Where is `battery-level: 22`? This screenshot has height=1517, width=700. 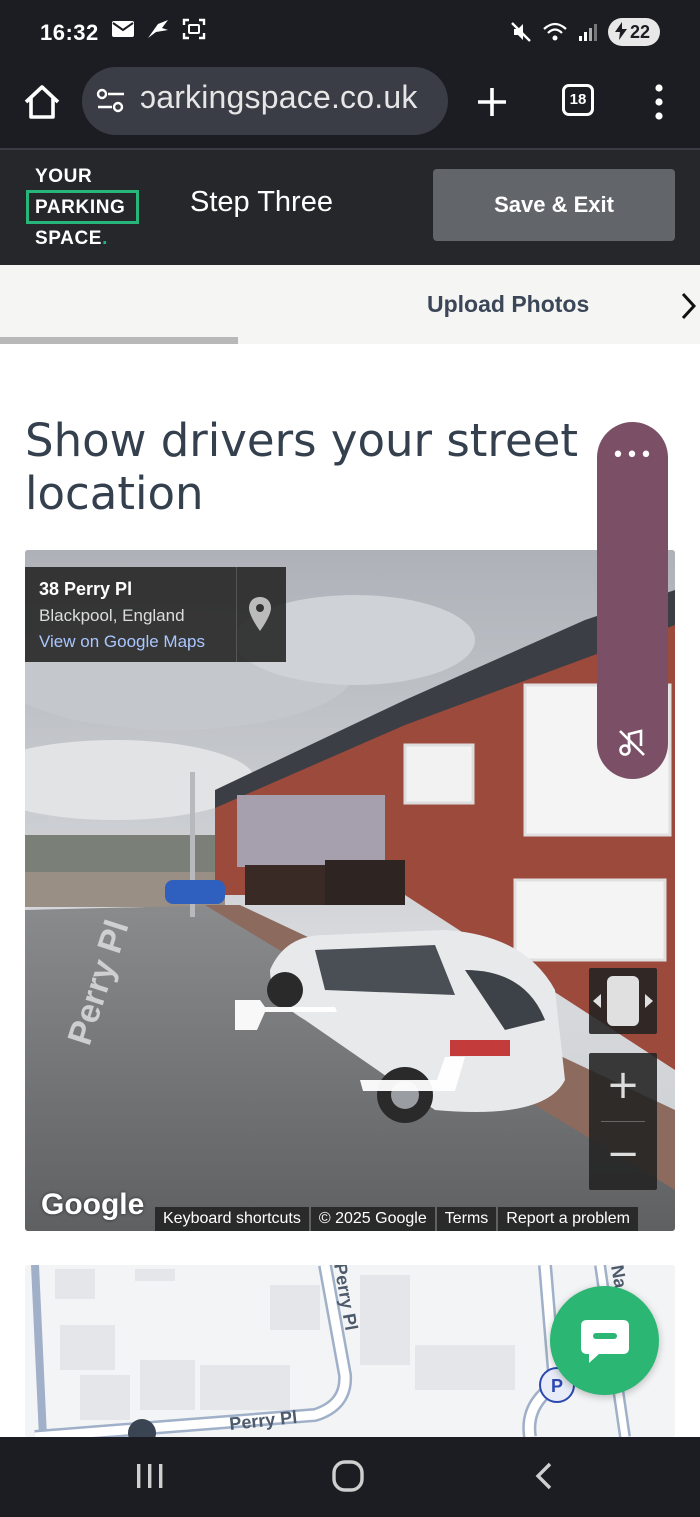 battery-level: 22 is located at coordinates (639, 32).